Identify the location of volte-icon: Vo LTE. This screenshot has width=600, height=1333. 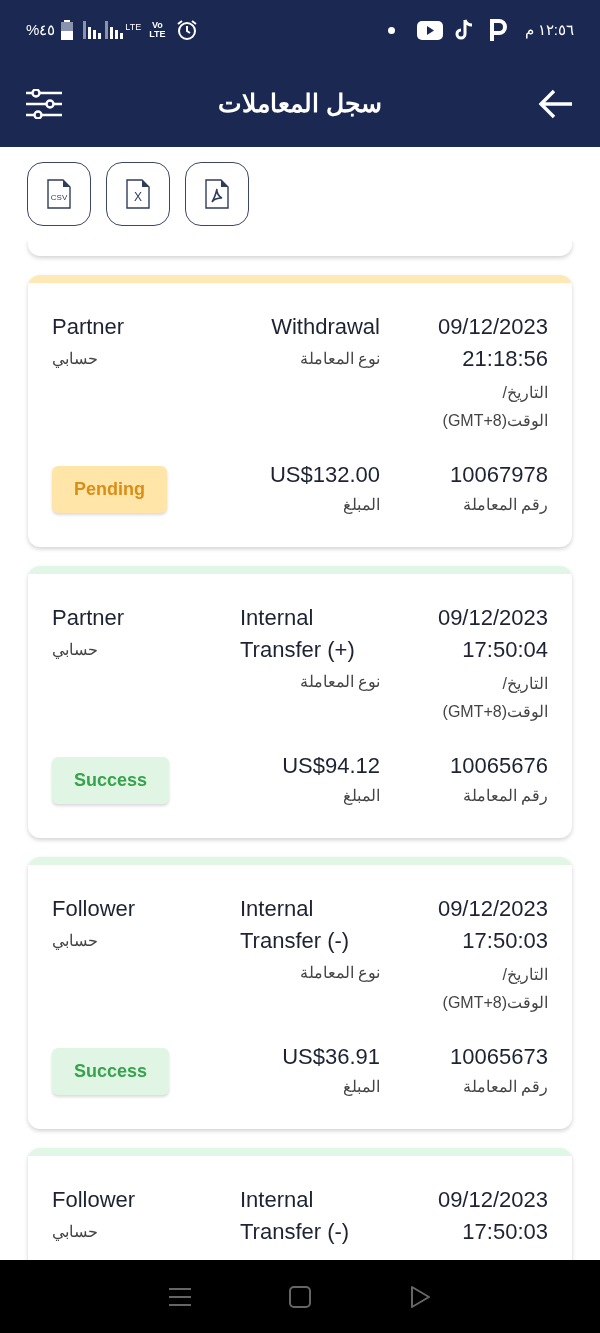
(157, 30).